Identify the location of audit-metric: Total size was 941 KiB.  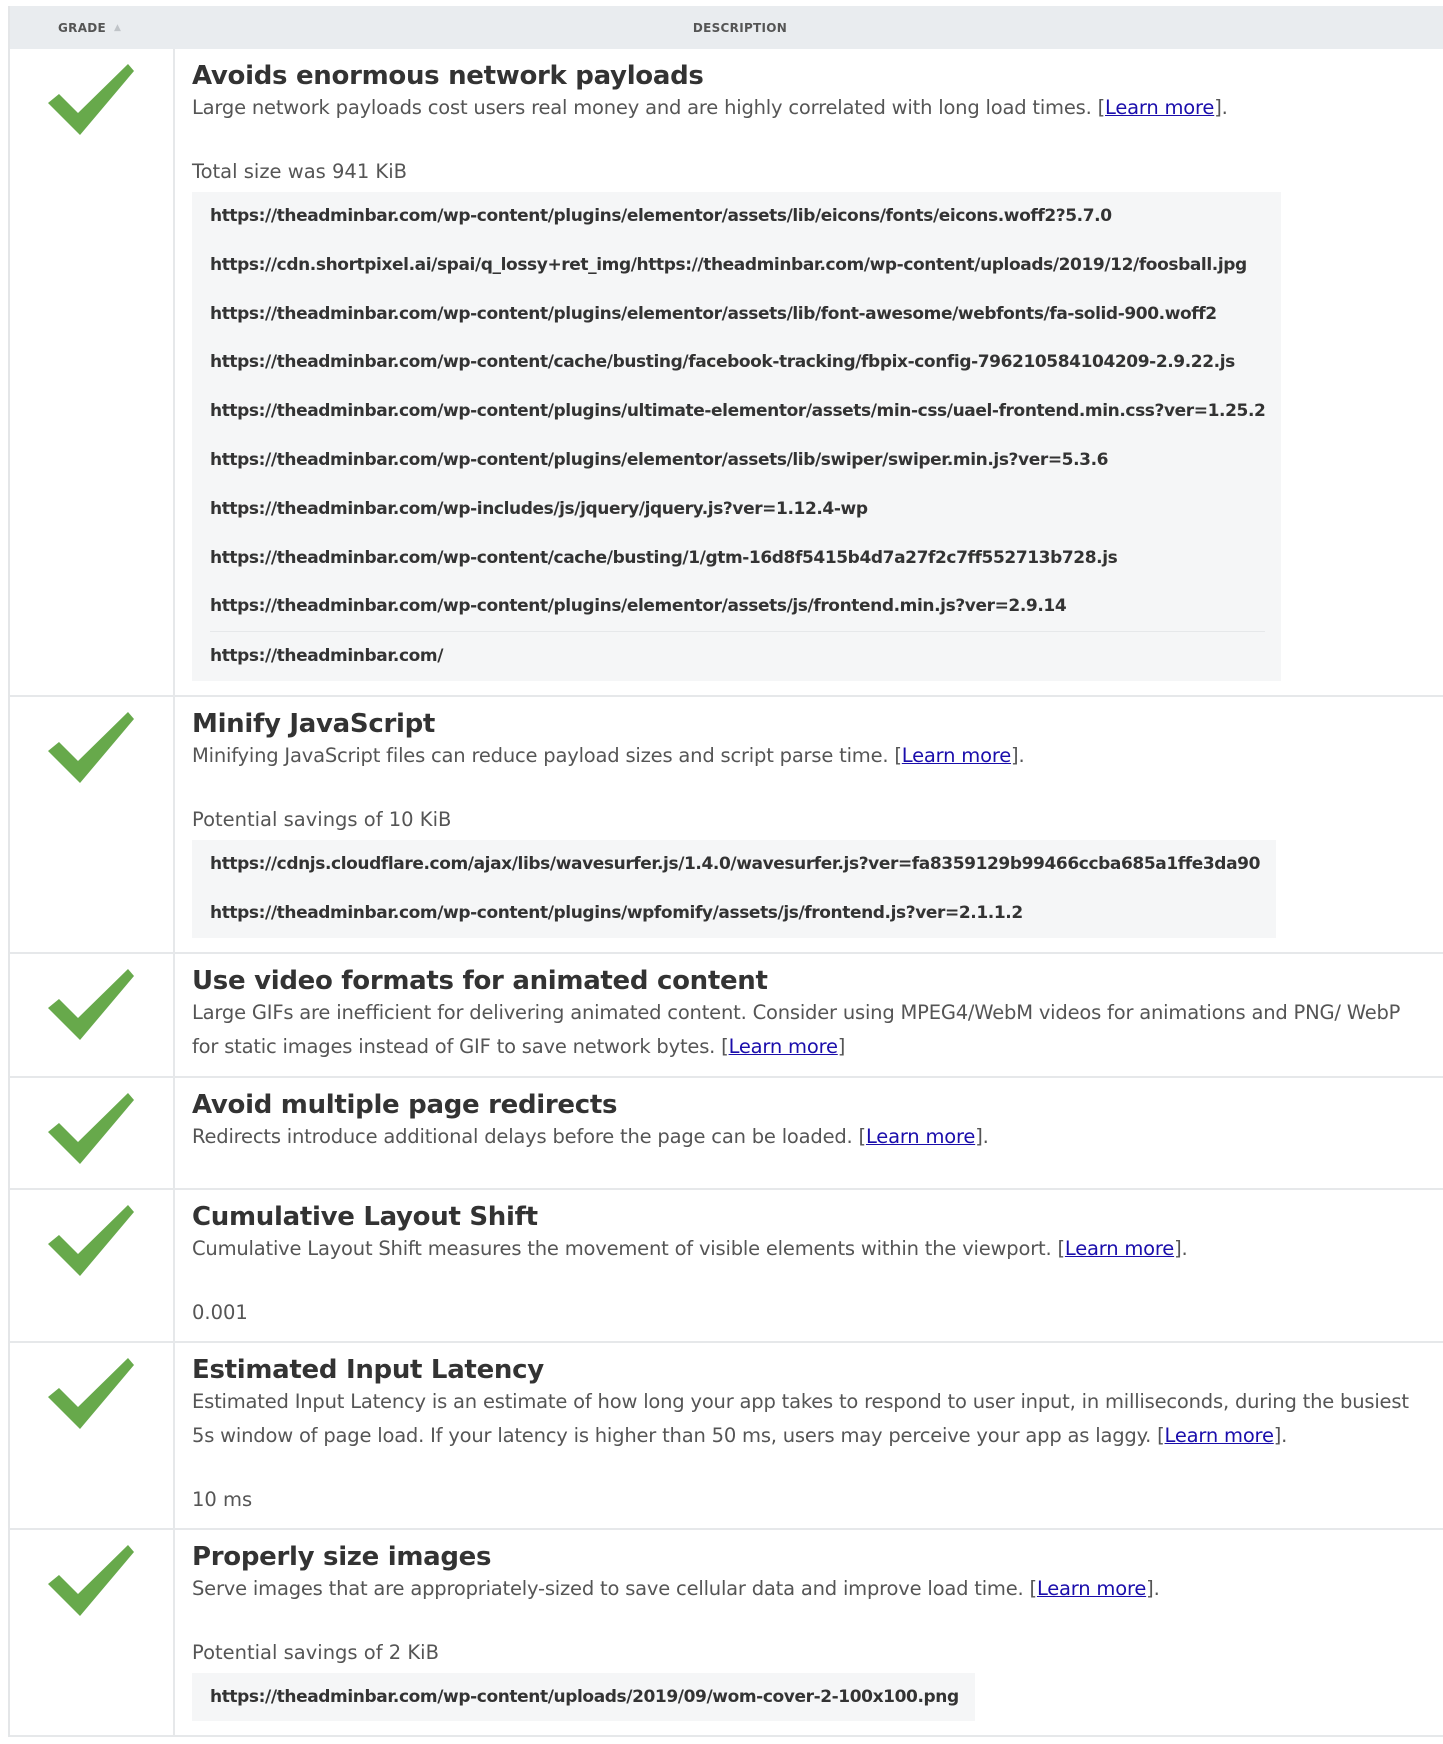
(300, 171).